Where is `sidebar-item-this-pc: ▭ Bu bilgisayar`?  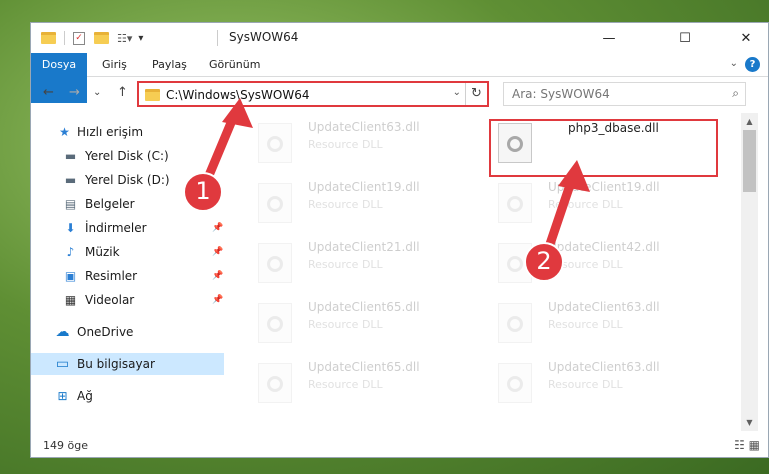
sidebar-item-this-pc: ▭ Bu bilgisayar is located at coordinates (127, 364).